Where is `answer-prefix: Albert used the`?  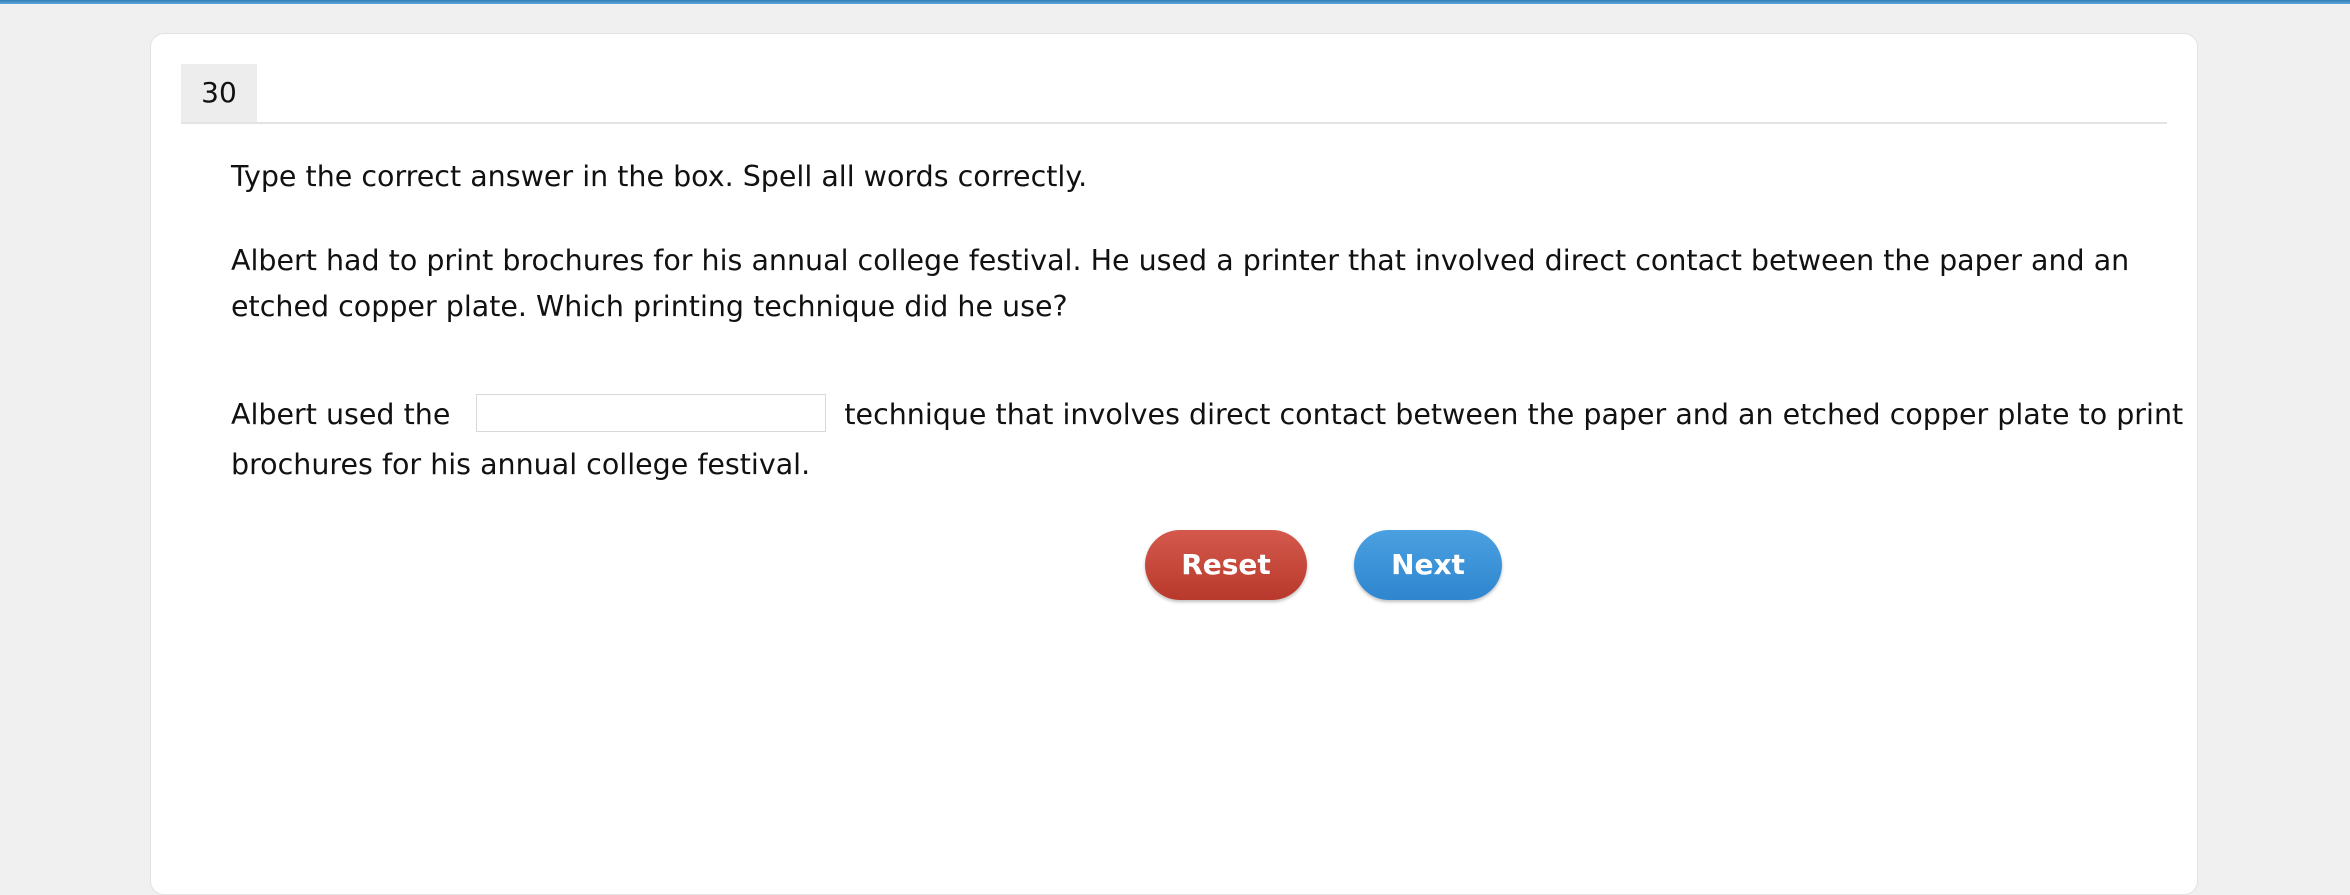
answer-prefix: Albert used the is located at coordinates (341, 414).